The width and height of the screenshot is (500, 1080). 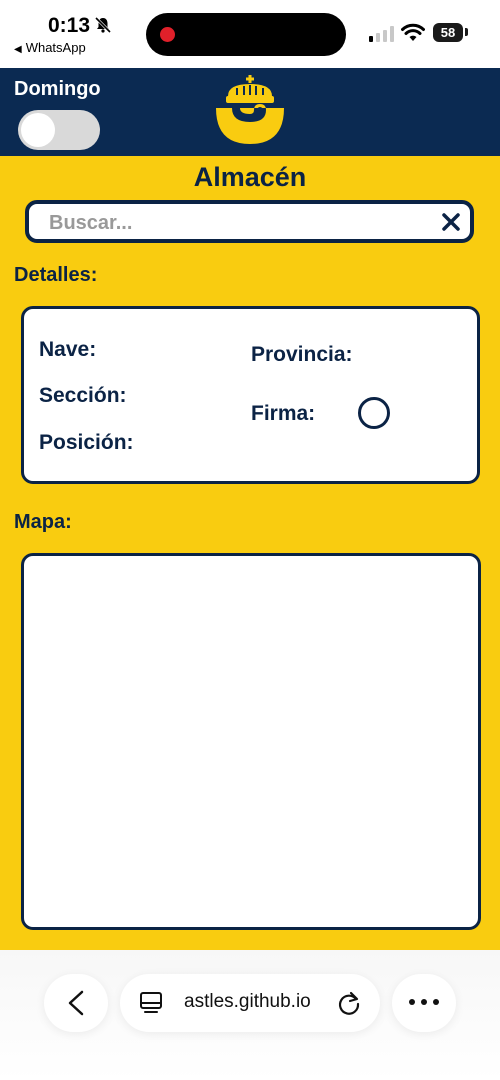 I want to click on reload-icon, so click(x=349, y=1003).